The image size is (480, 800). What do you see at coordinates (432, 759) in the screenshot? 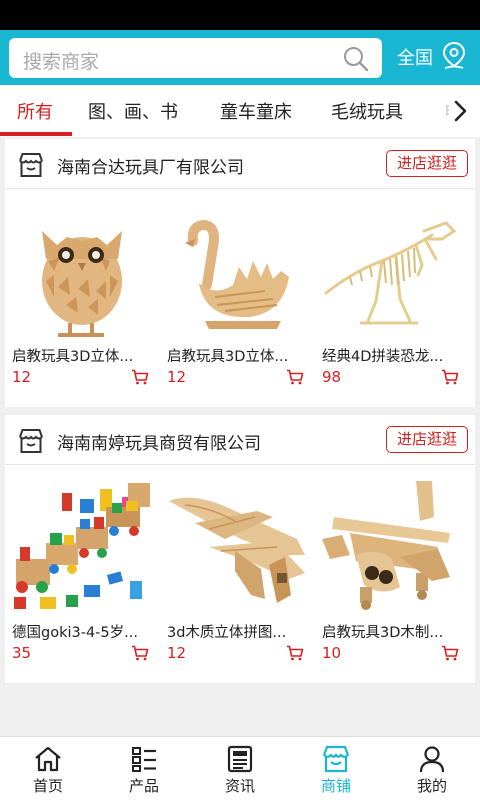
I see `user-icon` at bounding box center [432, 759].